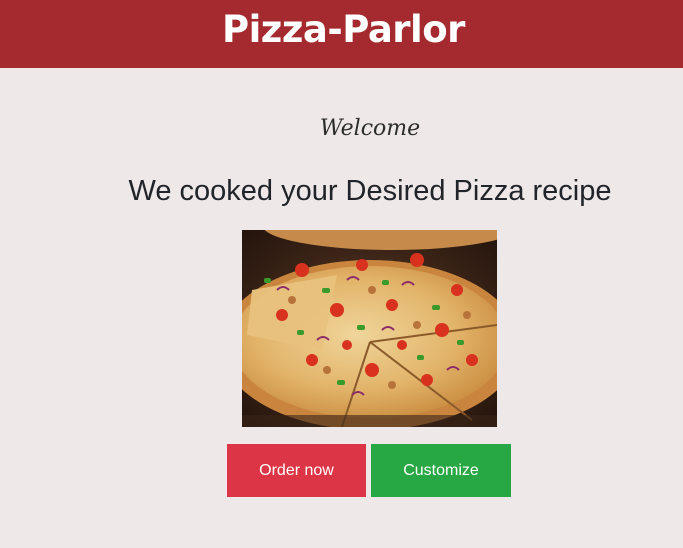 The height and width of the screenshot is (548, 683). Describe the element at coordinates (441, 470) in the screenshot. I see `customize-button: Customize` at that location.